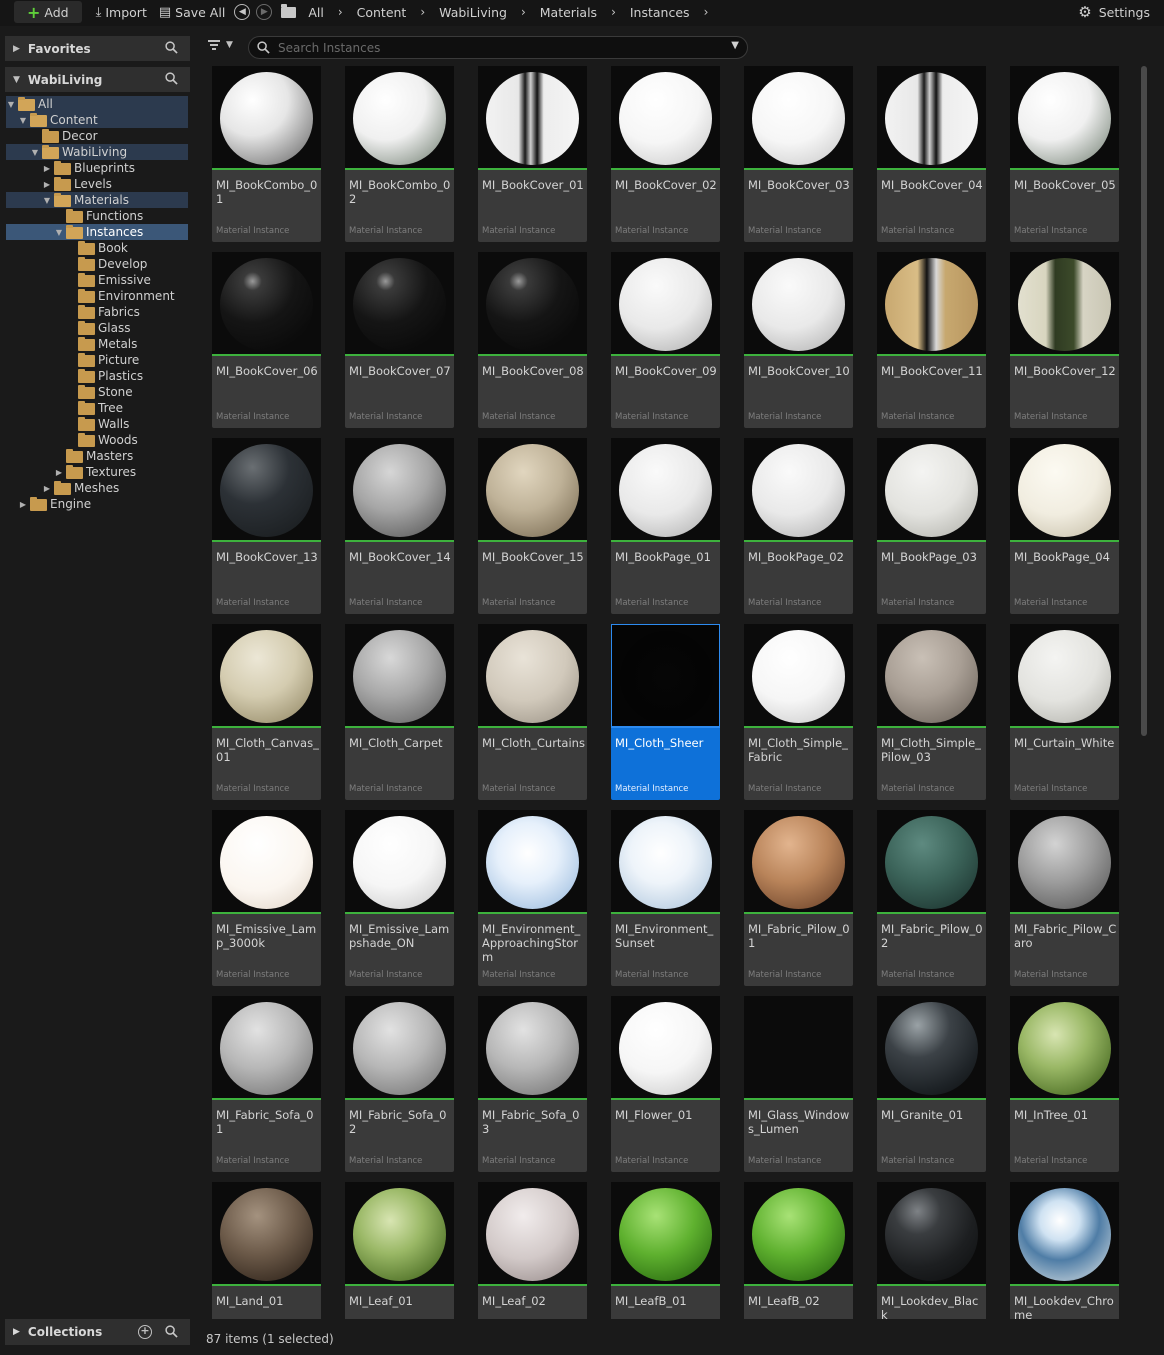  What do you see at coordinates (798, 1084) in the screenshot?
I see `asset-tile: MI_Glass_Windows_Lumen Material Instance` at bounding box center [798, 1084].